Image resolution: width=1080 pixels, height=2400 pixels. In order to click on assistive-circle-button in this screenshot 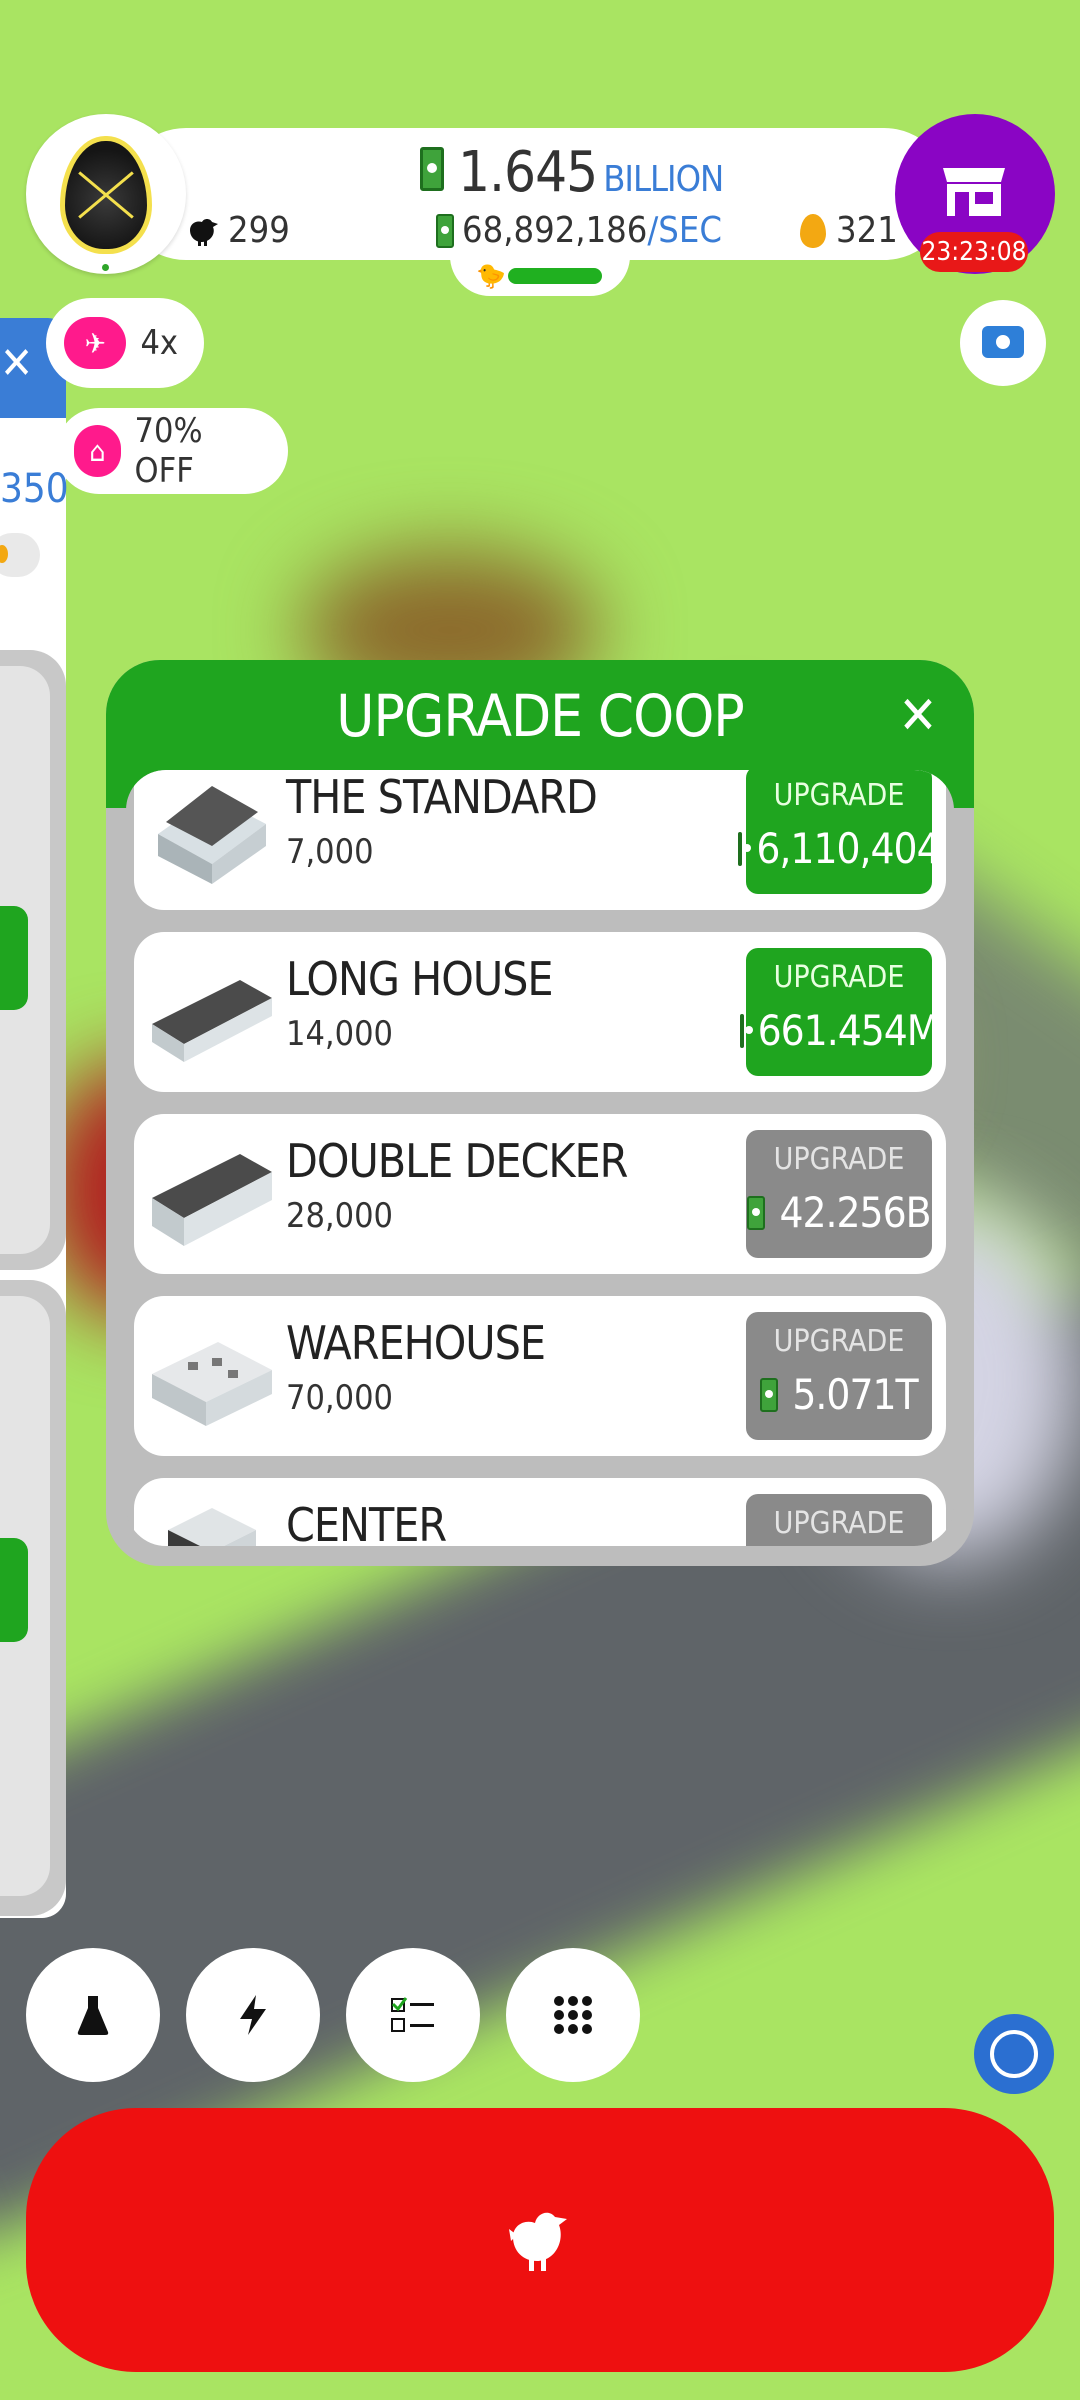, I will do `click(1014, 2054)`.